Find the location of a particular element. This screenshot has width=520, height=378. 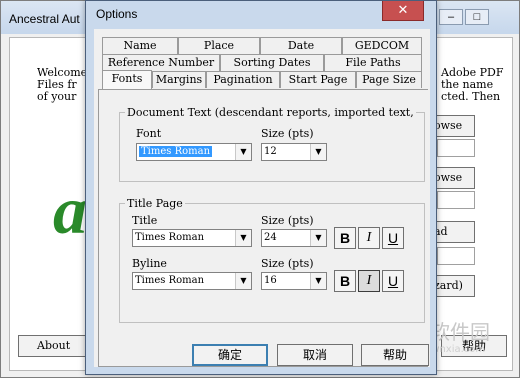

tab-sorting-dates: Sorting Dates is located at coordinates (272, 62).